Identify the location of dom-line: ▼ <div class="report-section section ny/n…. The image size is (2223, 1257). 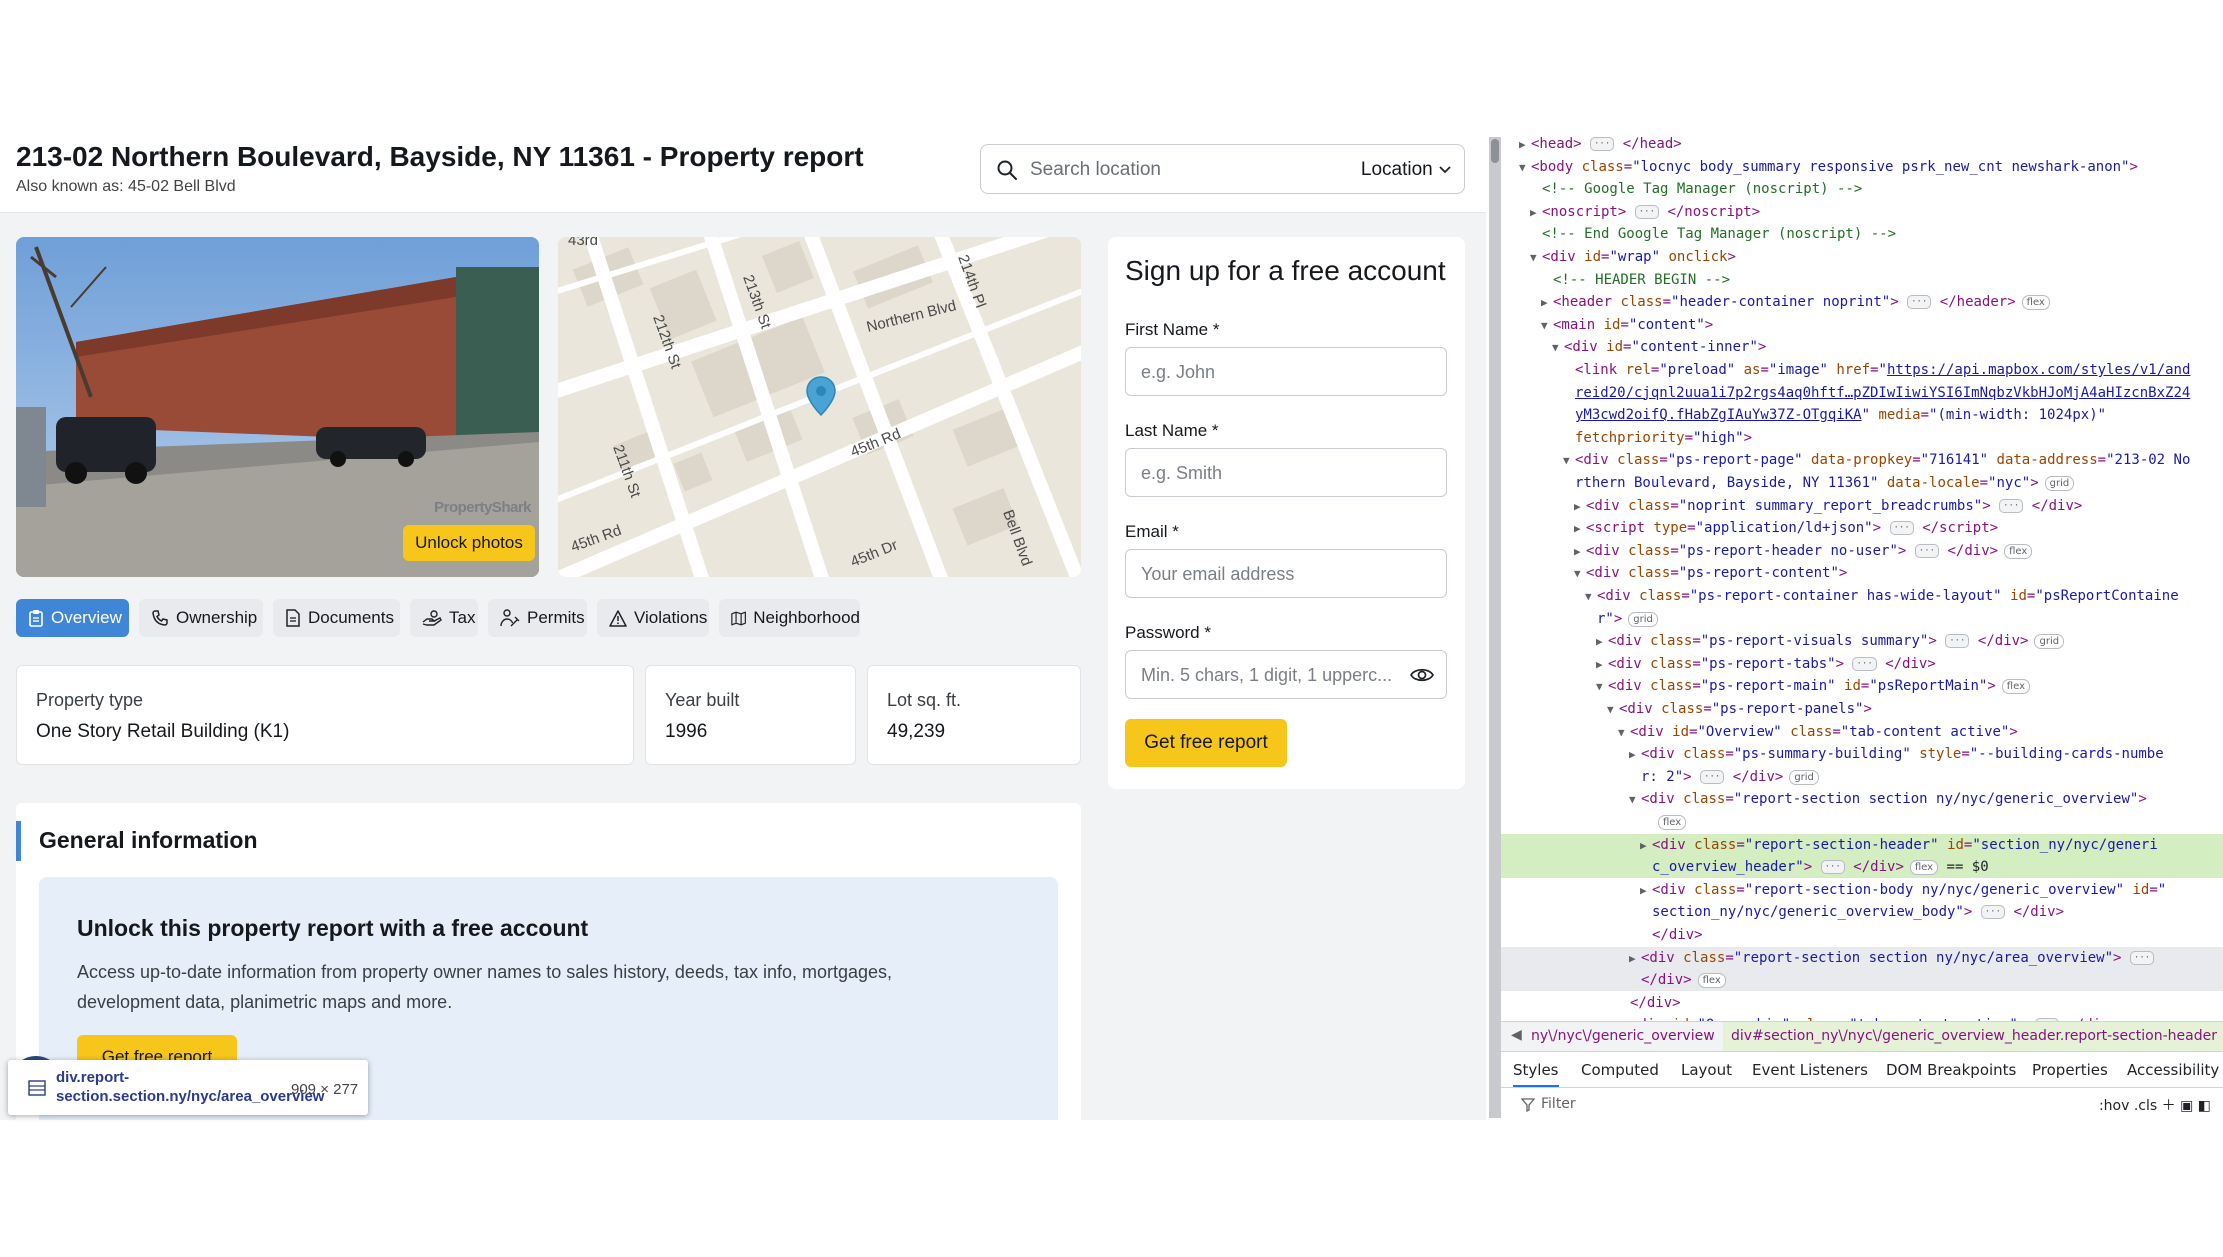
(1862, 799).